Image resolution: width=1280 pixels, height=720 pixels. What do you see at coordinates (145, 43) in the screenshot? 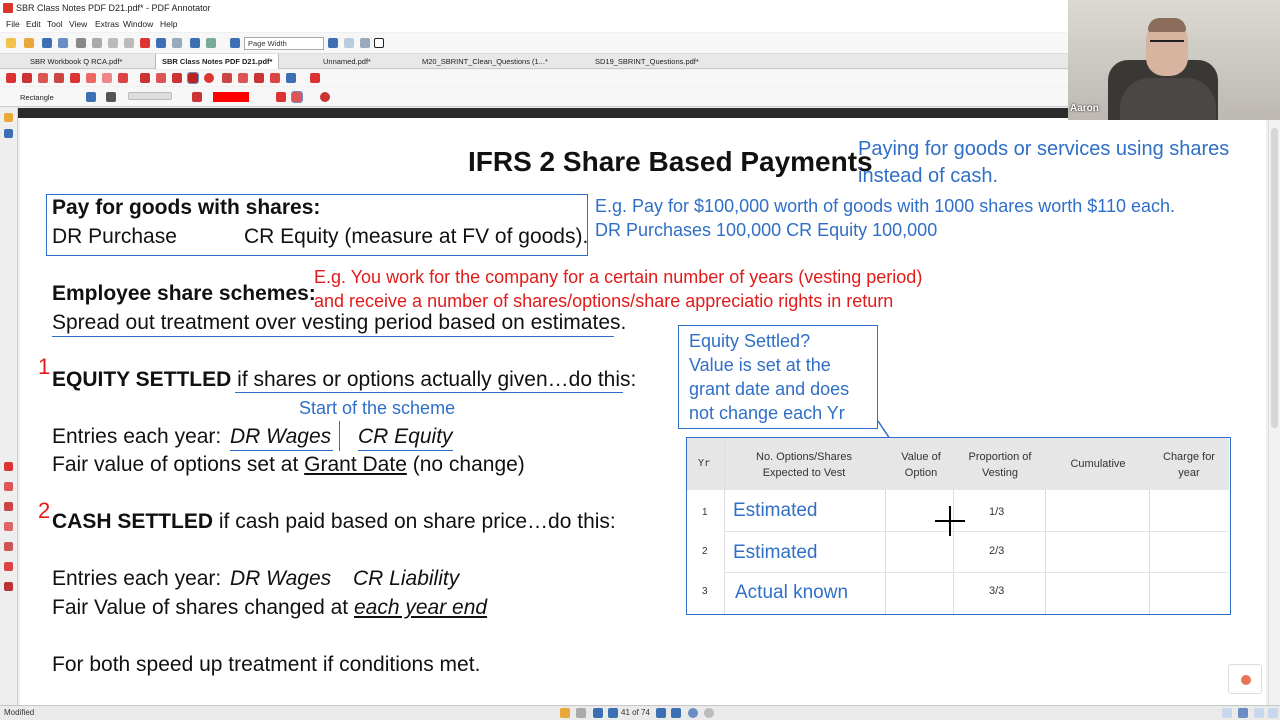
I see `delete-icon` at bounding box center [145, 43].